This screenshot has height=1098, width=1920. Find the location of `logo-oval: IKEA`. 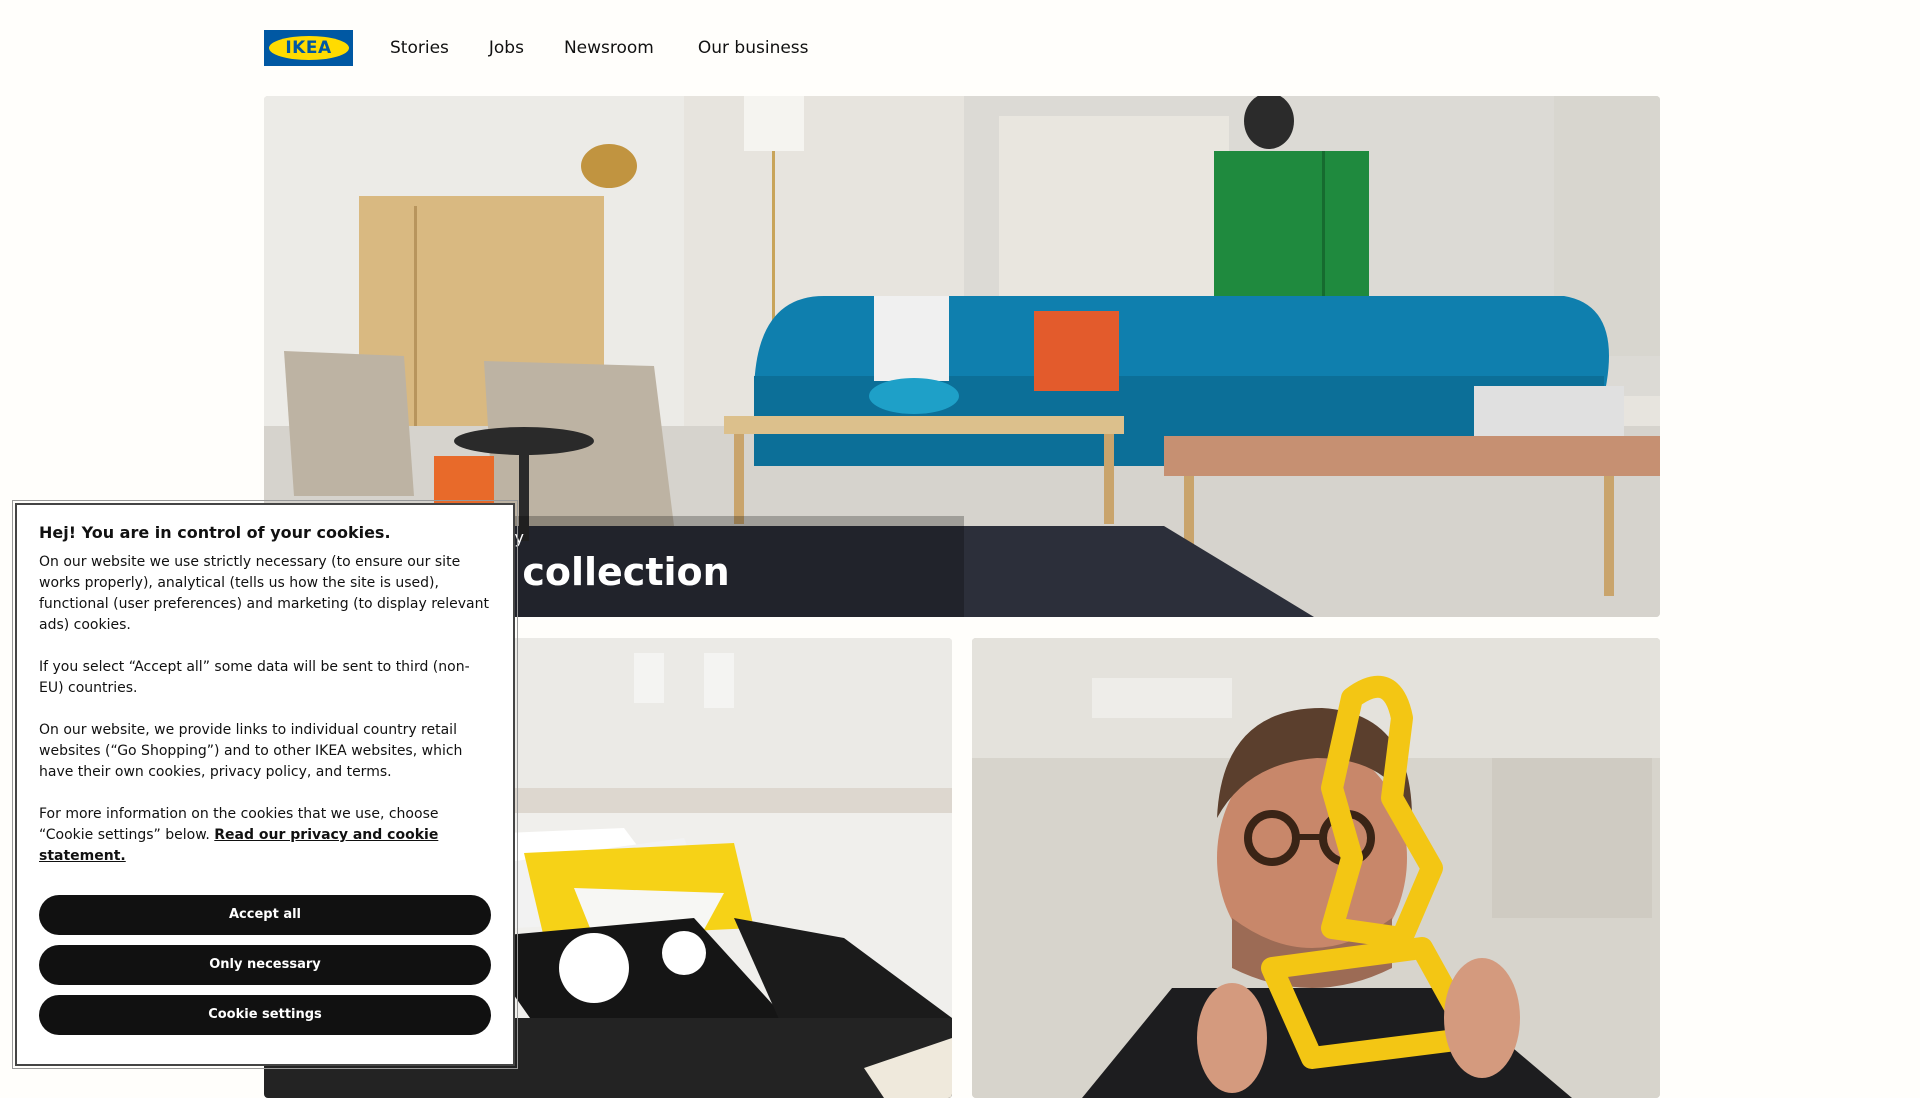

logo-oval: IKEA is located at coordinates (308, 48).